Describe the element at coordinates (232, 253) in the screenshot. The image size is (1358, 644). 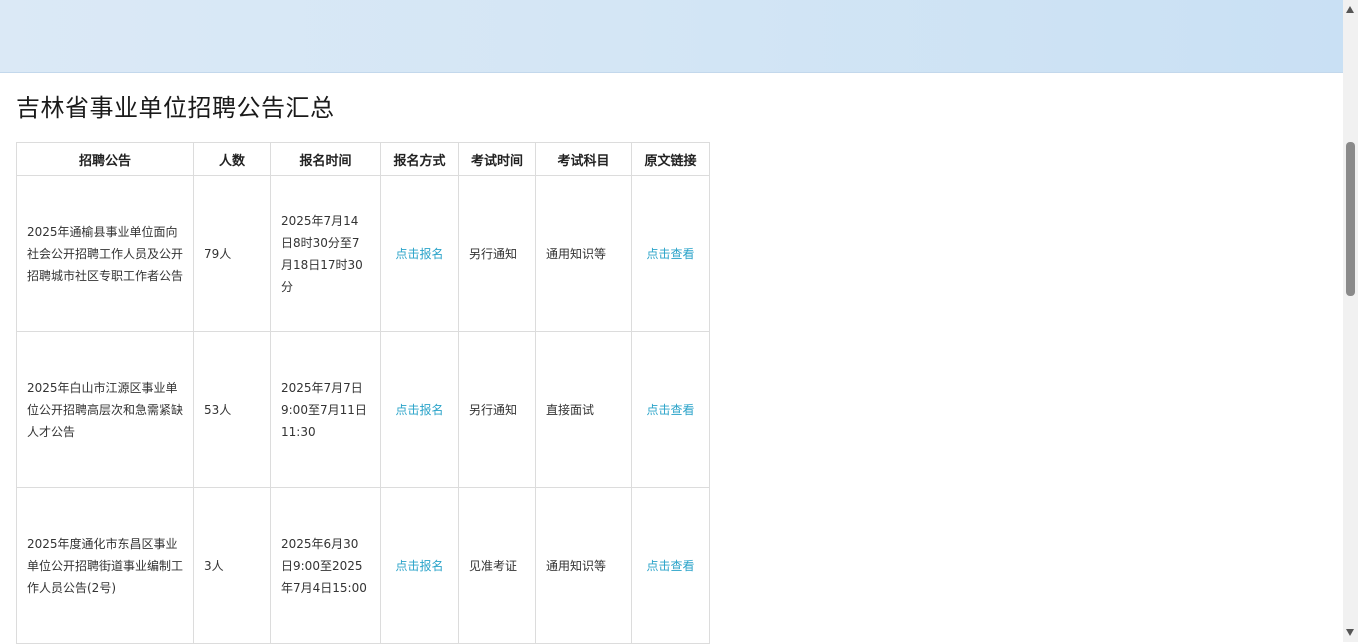
I see `headcount: 79人` at that location.